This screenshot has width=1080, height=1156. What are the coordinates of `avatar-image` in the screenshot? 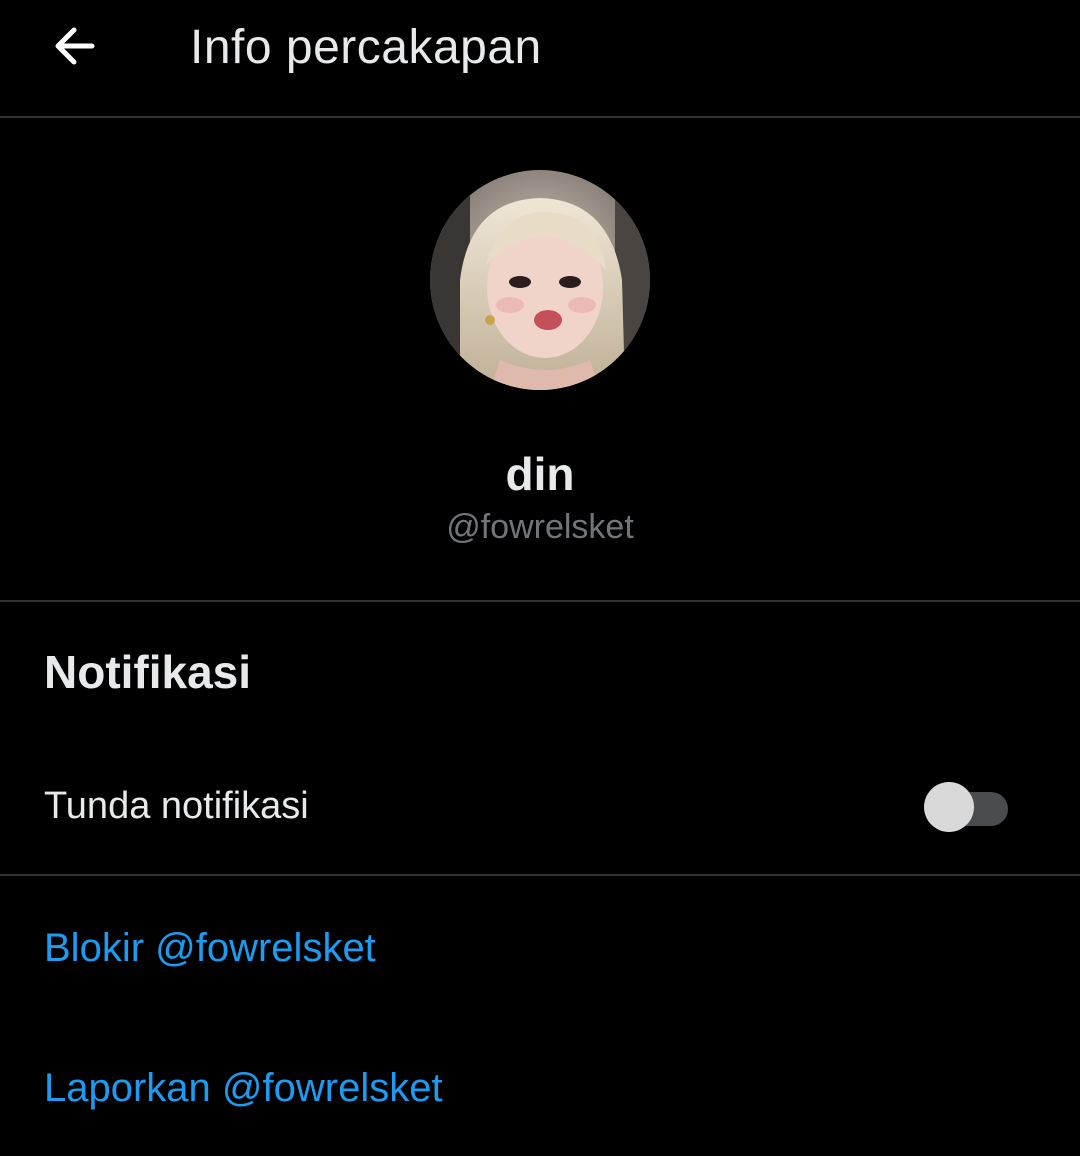 It's located at (540, 280).